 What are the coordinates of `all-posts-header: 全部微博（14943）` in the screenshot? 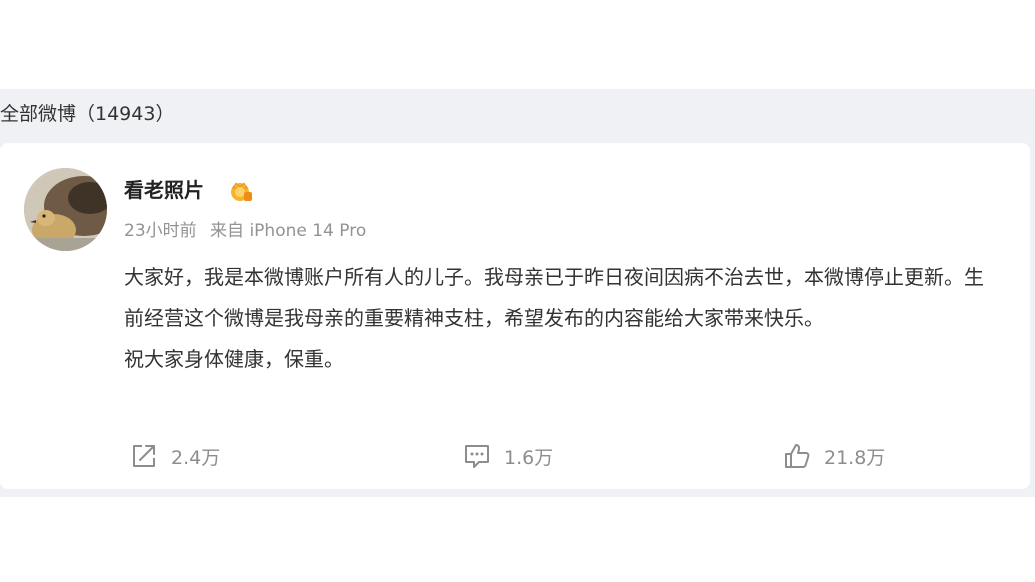 It's located at (87, 114).